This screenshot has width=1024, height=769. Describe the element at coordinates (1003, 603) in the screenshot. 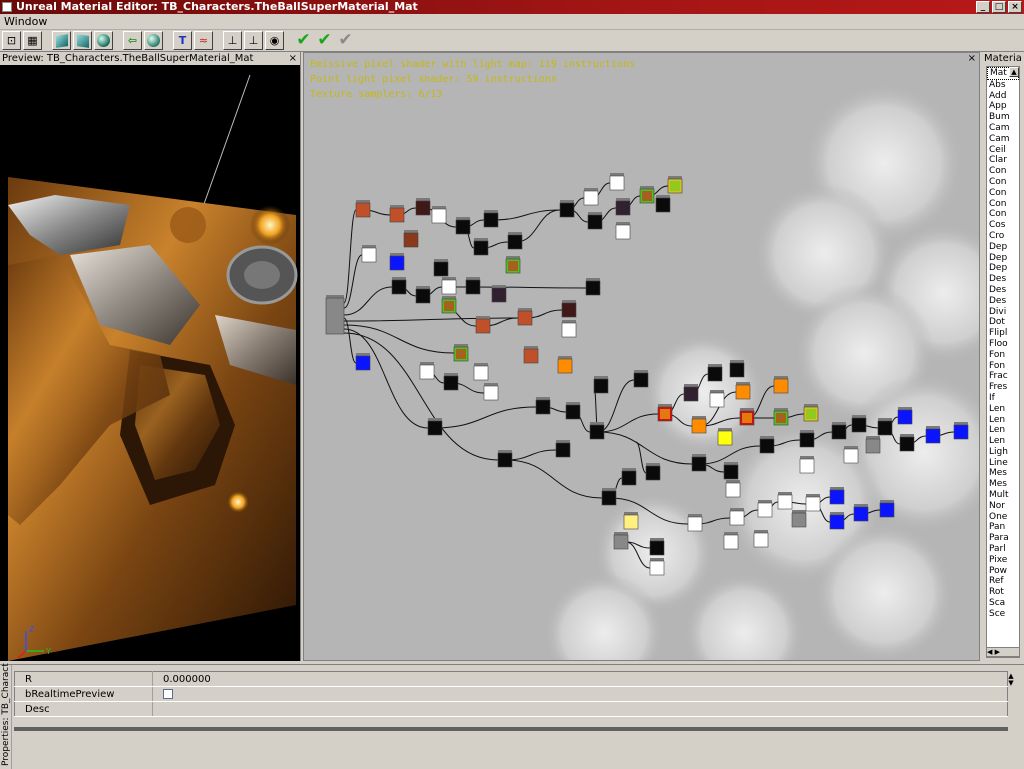

I see `list-item: Sca` at that location.